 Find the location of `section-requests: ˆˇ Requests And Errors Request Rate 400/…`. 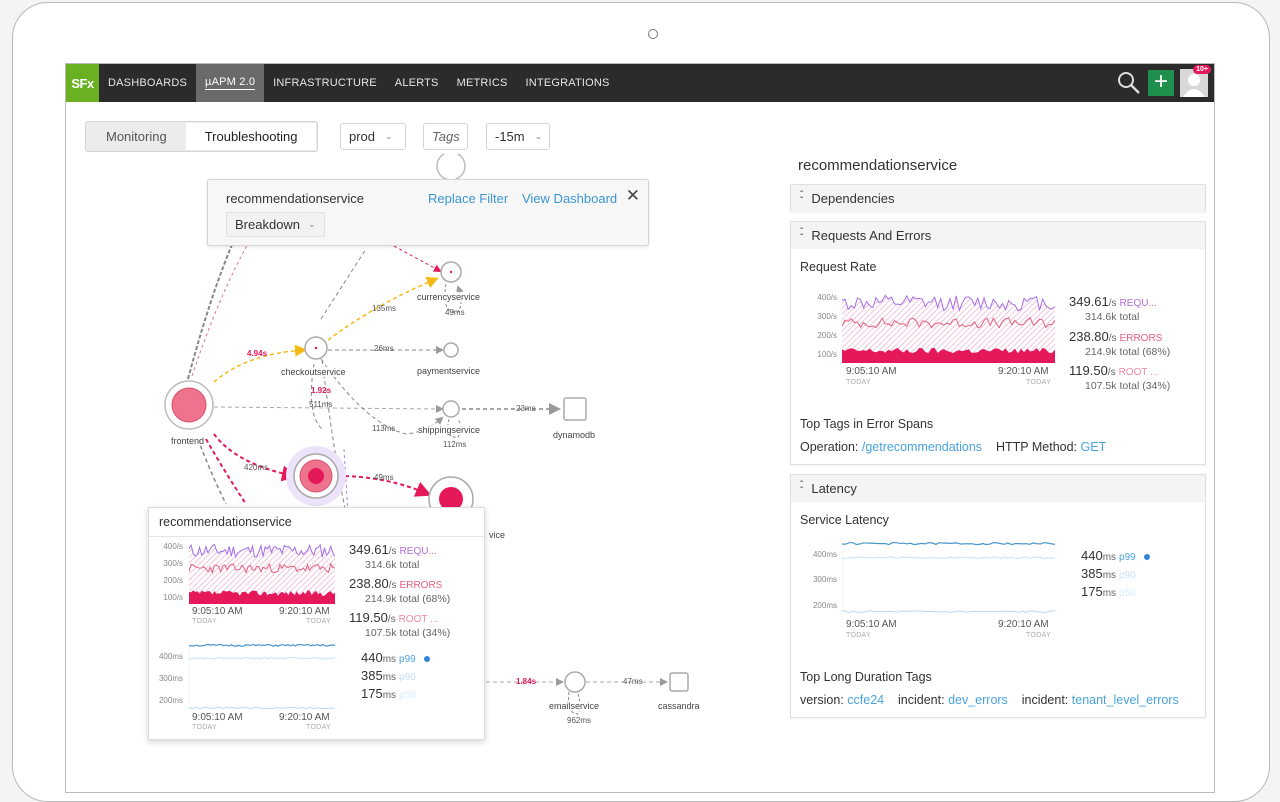

section-requests: ˆˇ Requests And Errors Request Rate 400/… is located at coordinates (998, 343).